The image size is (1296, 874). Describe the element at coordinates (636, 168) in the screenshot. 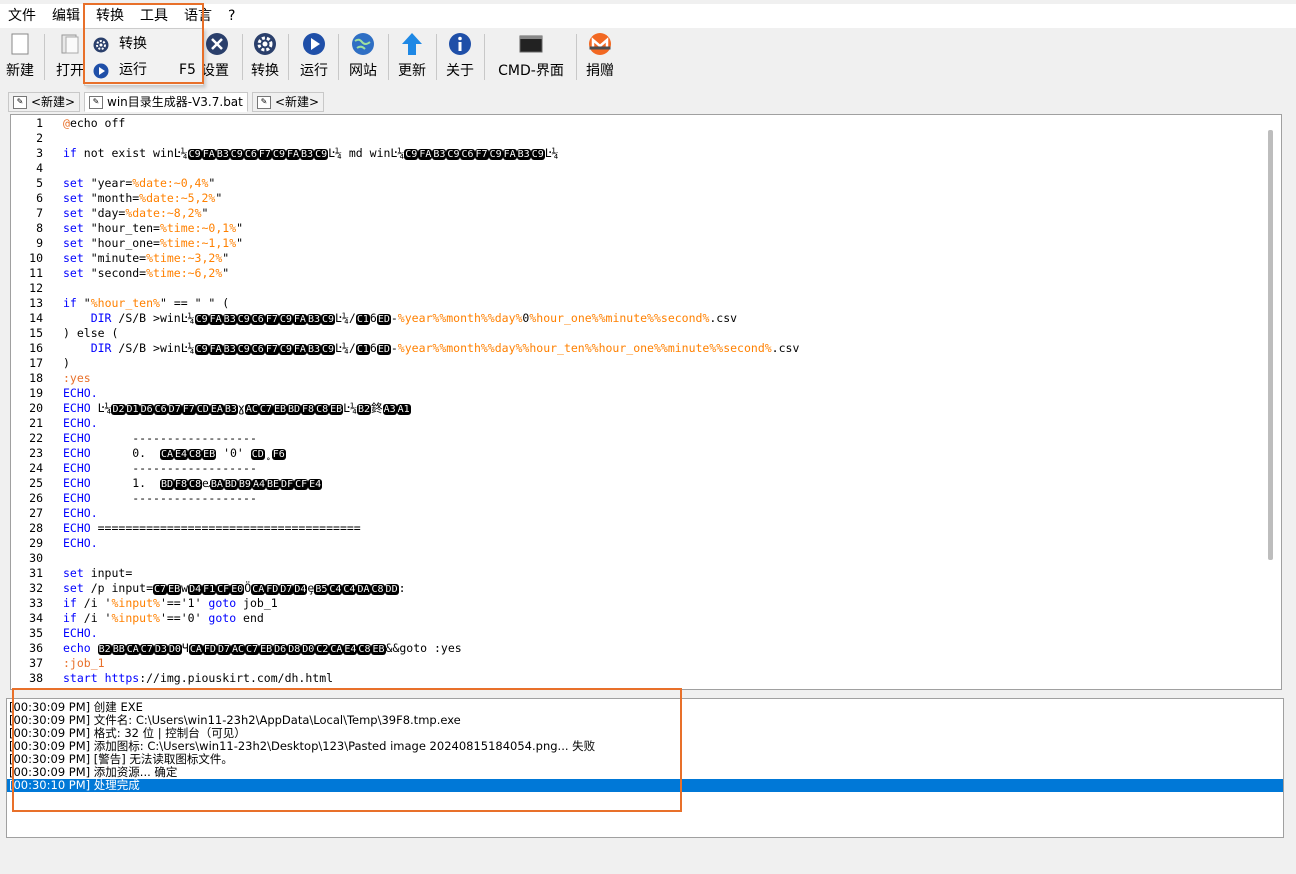

I see `code-line: 4` at that location.